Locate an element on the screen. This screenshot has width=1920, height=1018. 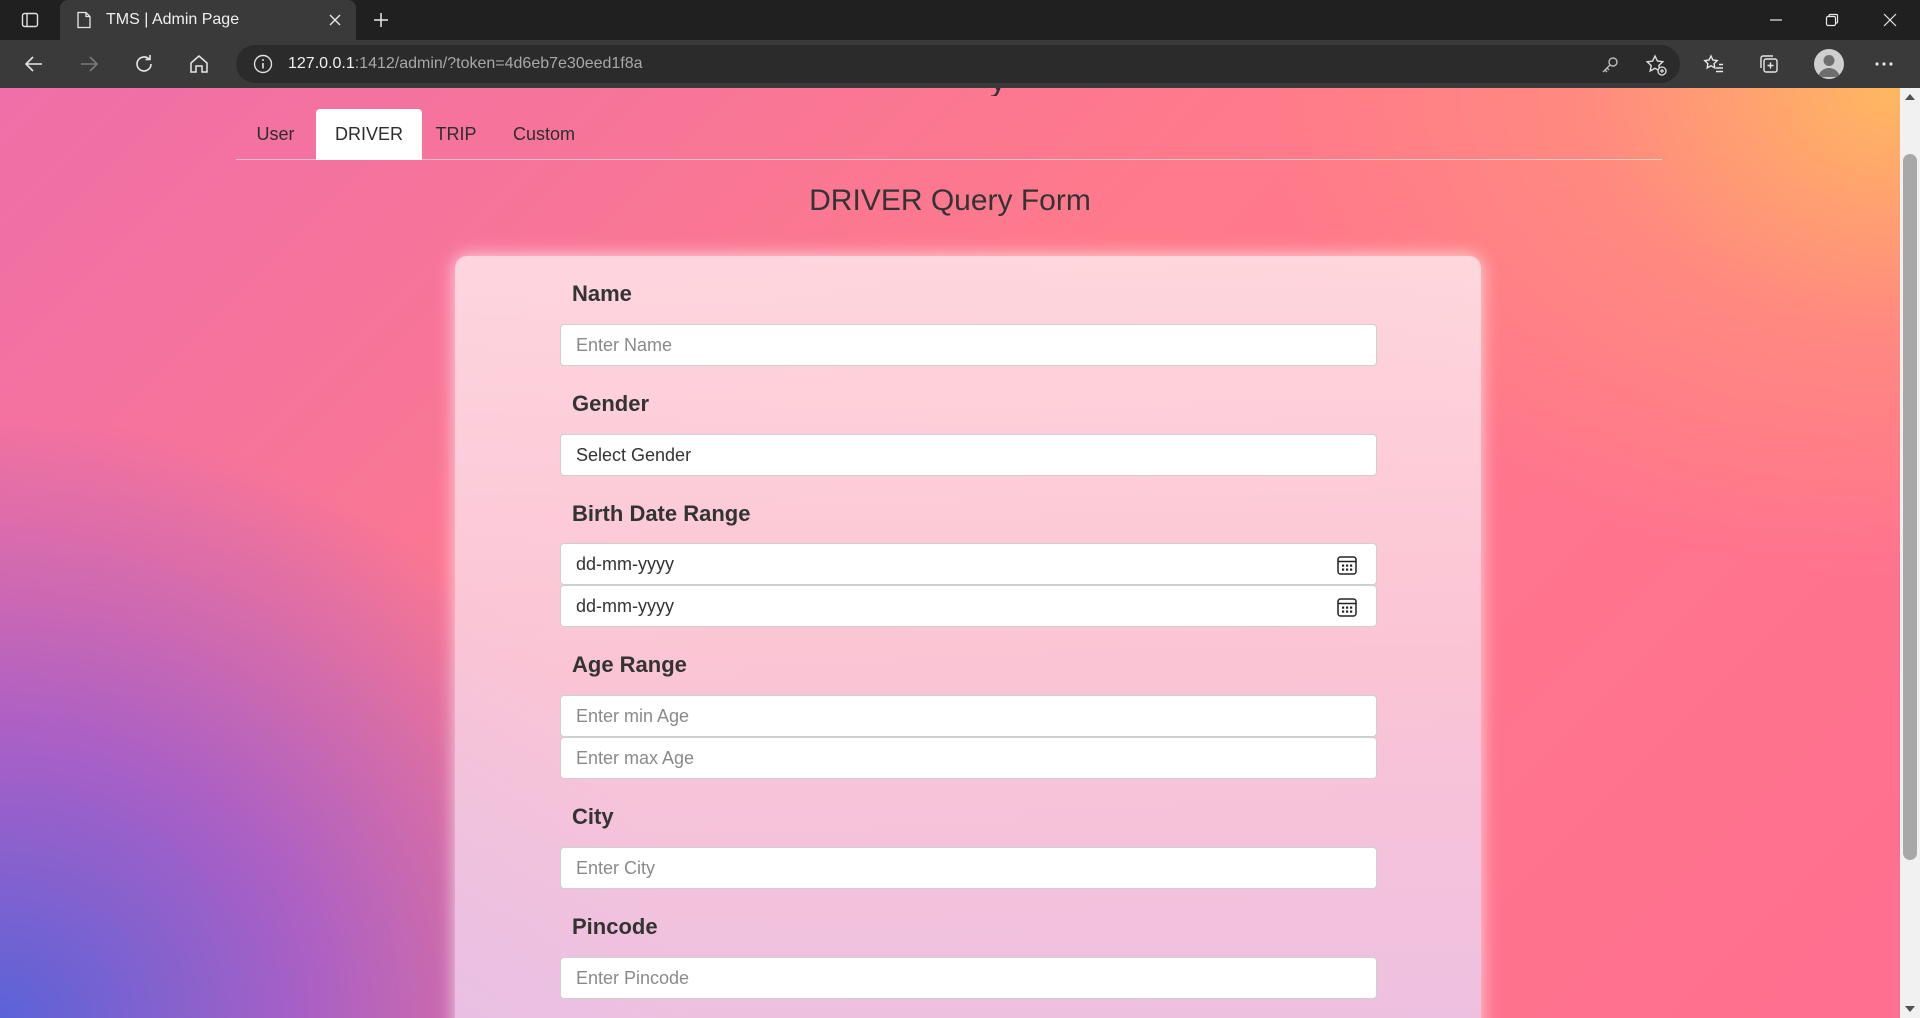
key-icon is located at coordinates (1610, 65).